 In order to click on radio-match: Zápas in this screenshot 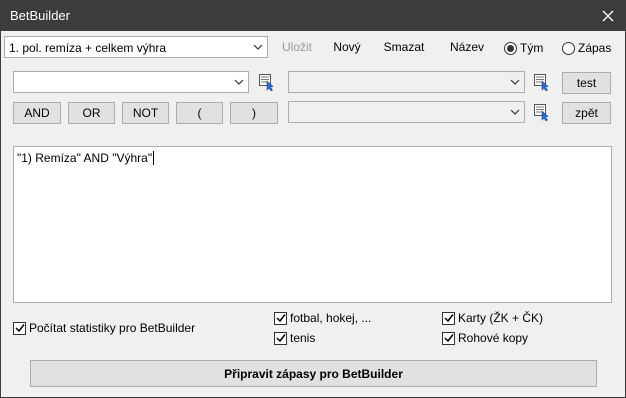, I will do `click(586, 48)`.